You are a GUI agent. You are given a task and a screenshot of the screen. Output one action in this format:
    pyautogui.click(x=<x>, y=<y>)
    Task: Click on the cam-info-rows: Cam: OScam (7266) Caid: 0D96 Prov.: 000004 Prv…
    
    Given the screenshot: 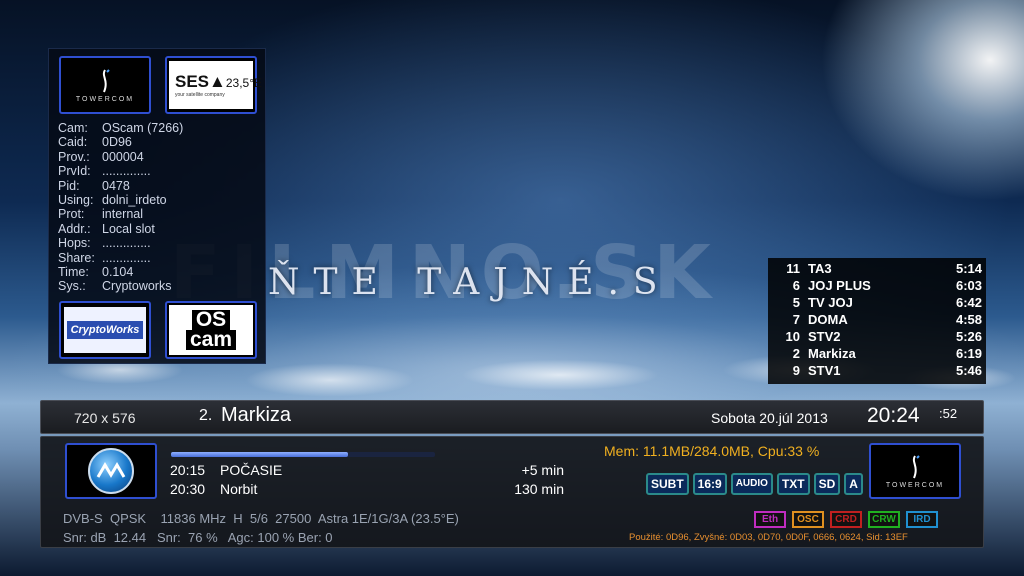 What is the action you would take?
    pyautogui.click(x=120, y=207)
    